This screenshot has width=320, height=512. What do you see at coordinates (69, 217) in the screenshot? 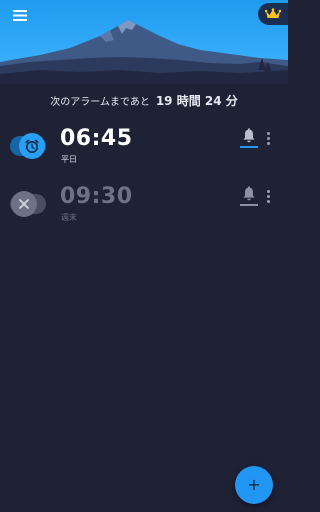
I see `alarm-days: 週末` at bounding box center [69, 217].